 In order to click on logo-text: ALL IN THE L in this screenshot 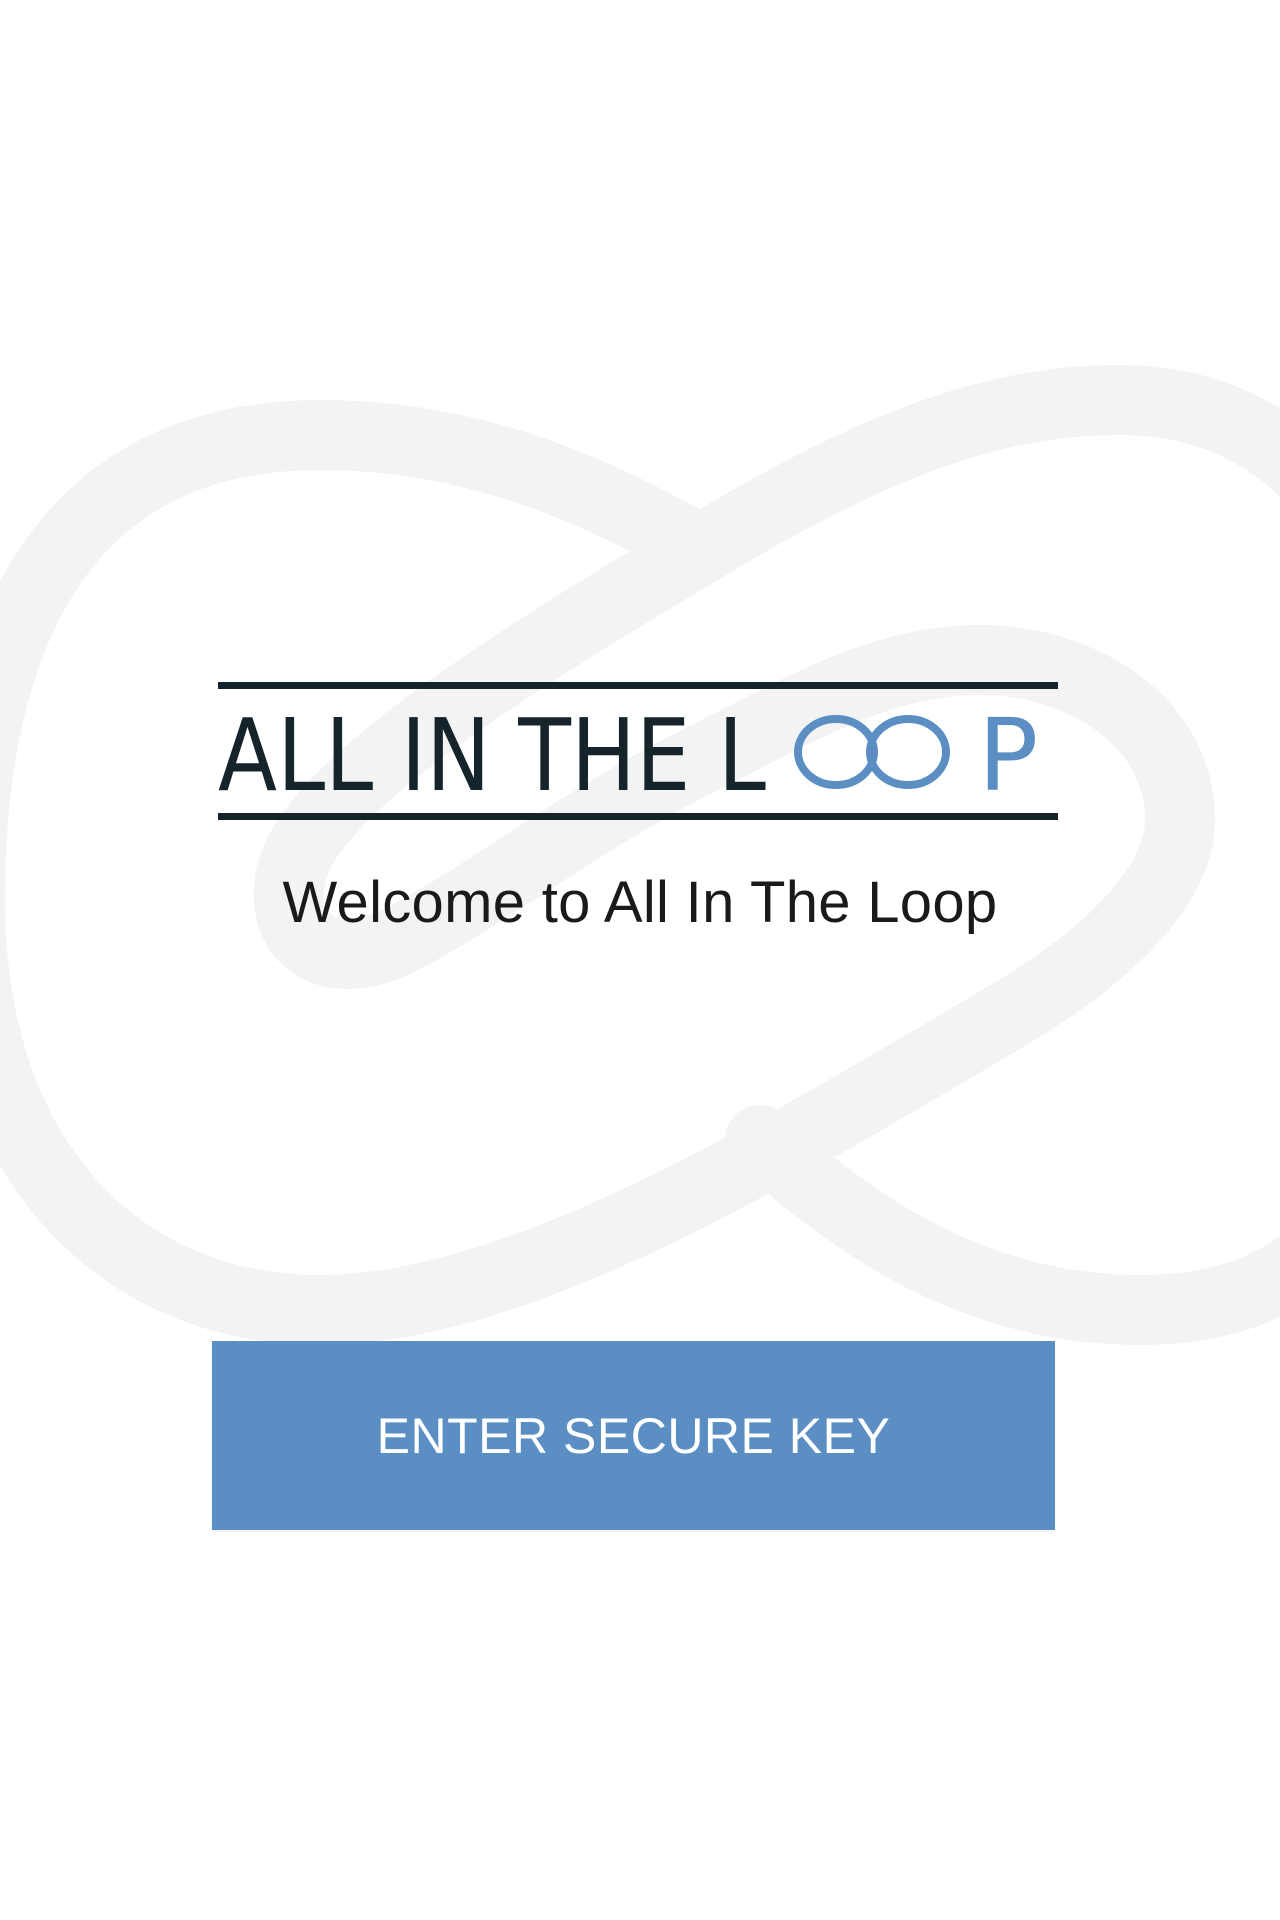, I will do `click(492, 755)`.